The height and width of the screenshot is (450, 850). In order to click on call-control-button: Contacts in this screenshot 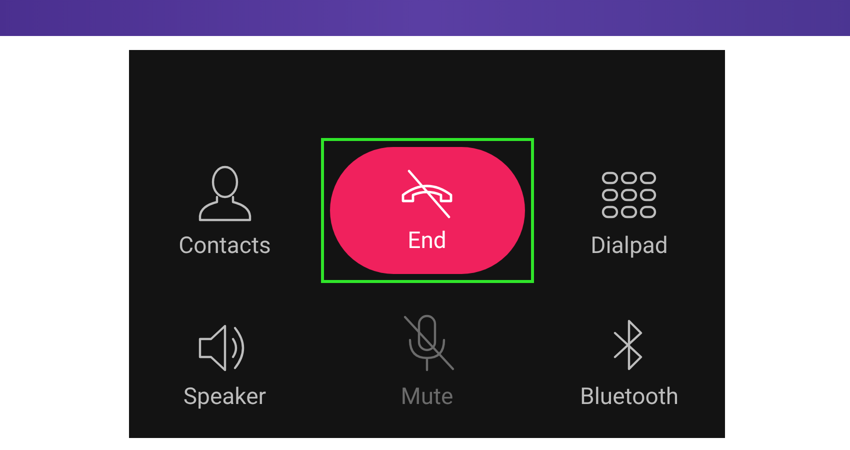, I will do `click(224, 211)`.